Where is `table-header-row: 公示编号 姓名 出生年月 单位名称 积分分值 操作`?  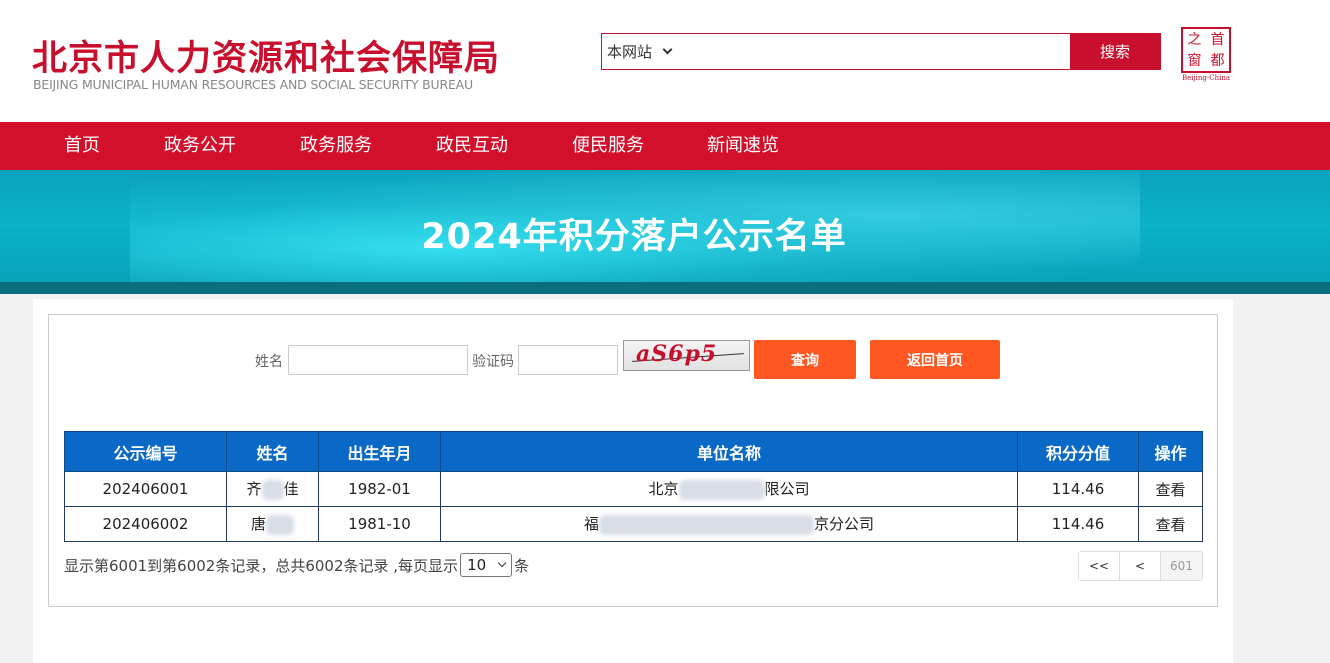
table-header-row: 公示编号 姓名 出生年月 单位名称 积分分值 操作 is located at coordinates (633, 451).